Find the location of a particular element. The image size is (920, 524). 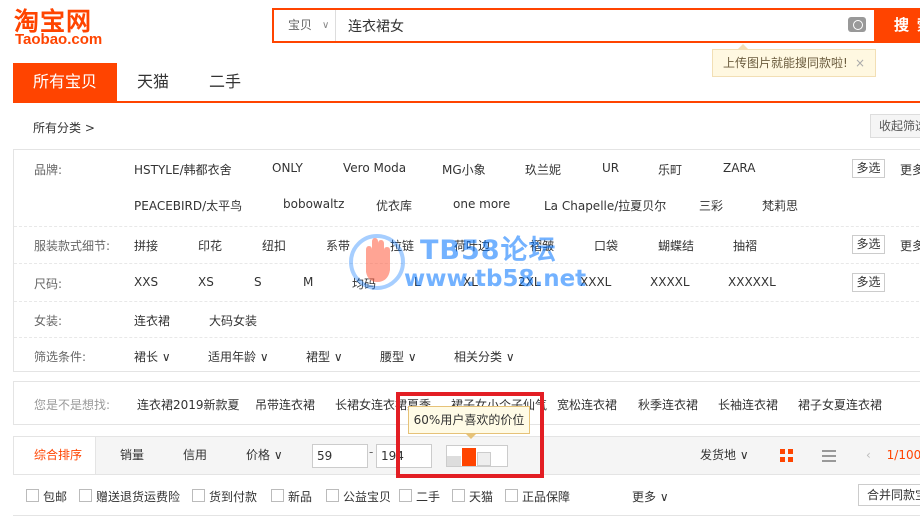

search-button: 搜索 is located at coordinates (898, 25).